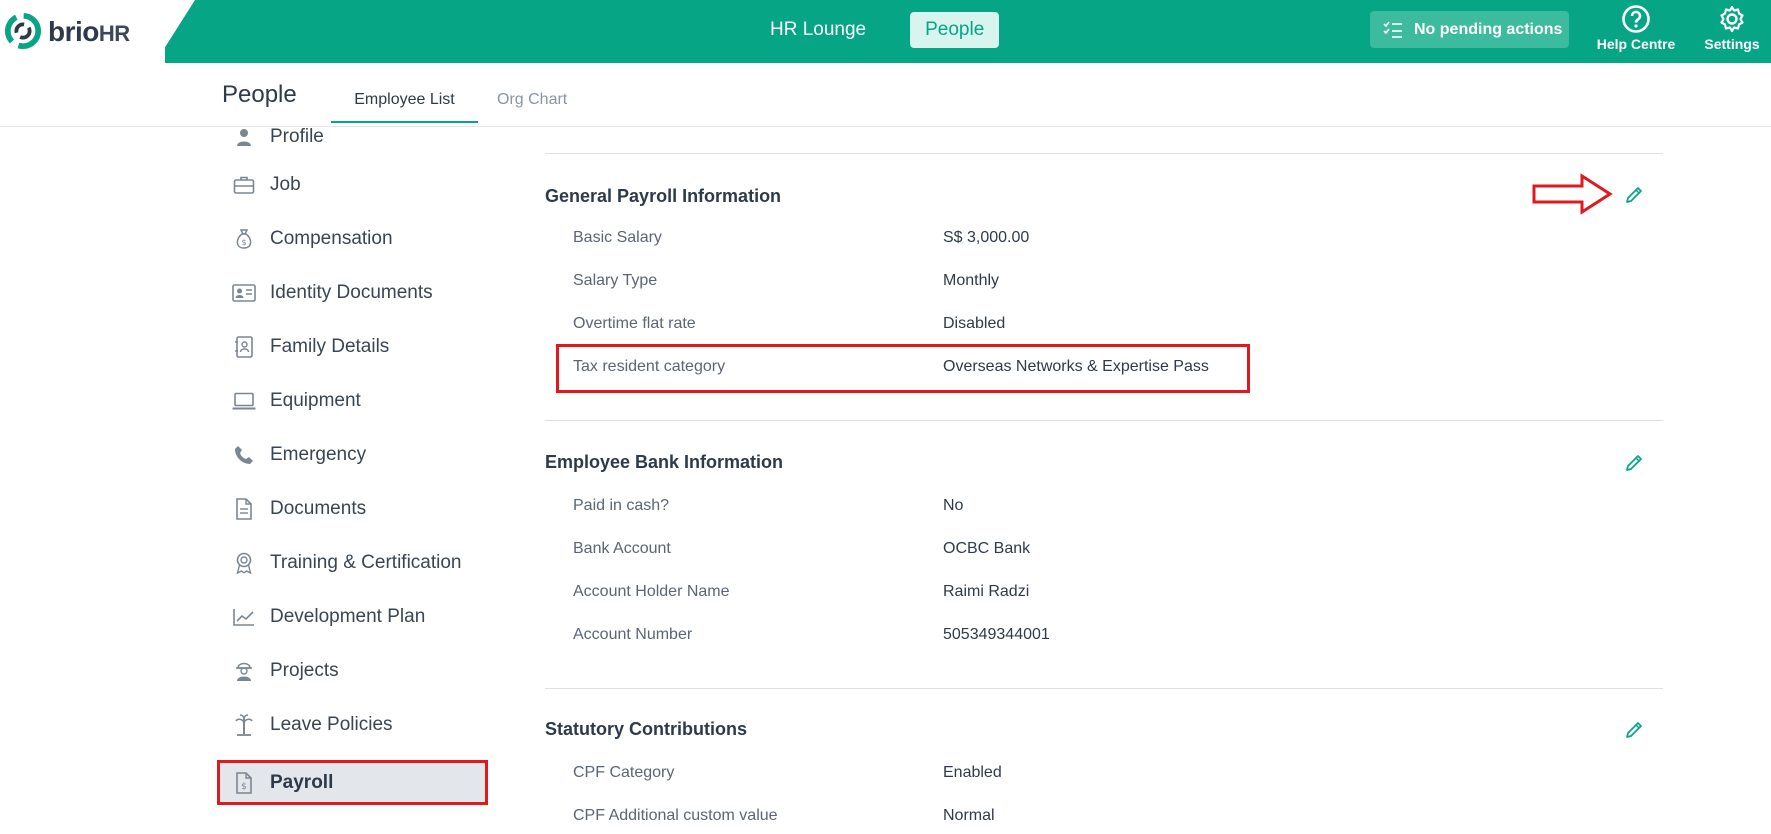 The height and width of the screenshot is (834, 1771). Describe the element at coordinates (986, 237) in the screenshot. I see `field-value: S$ 3,000.00` at that location.